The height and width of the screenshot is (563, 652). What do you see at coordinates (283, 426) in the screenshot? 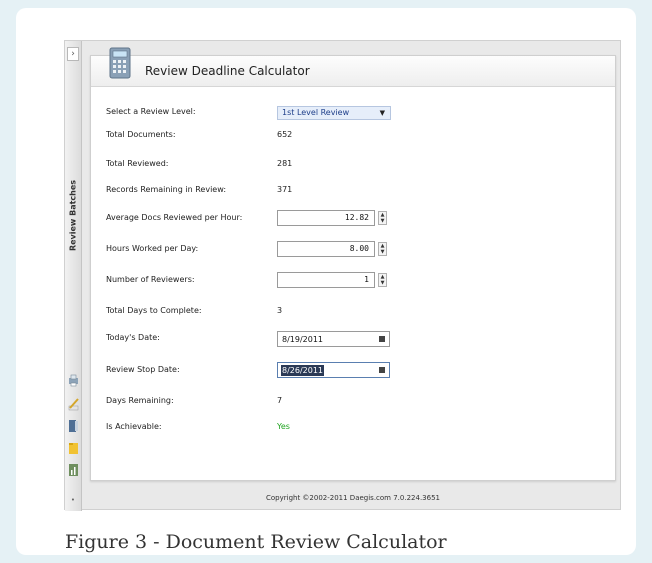
I see `is-achievable-value: Yes` at bounding box center [283, 426].